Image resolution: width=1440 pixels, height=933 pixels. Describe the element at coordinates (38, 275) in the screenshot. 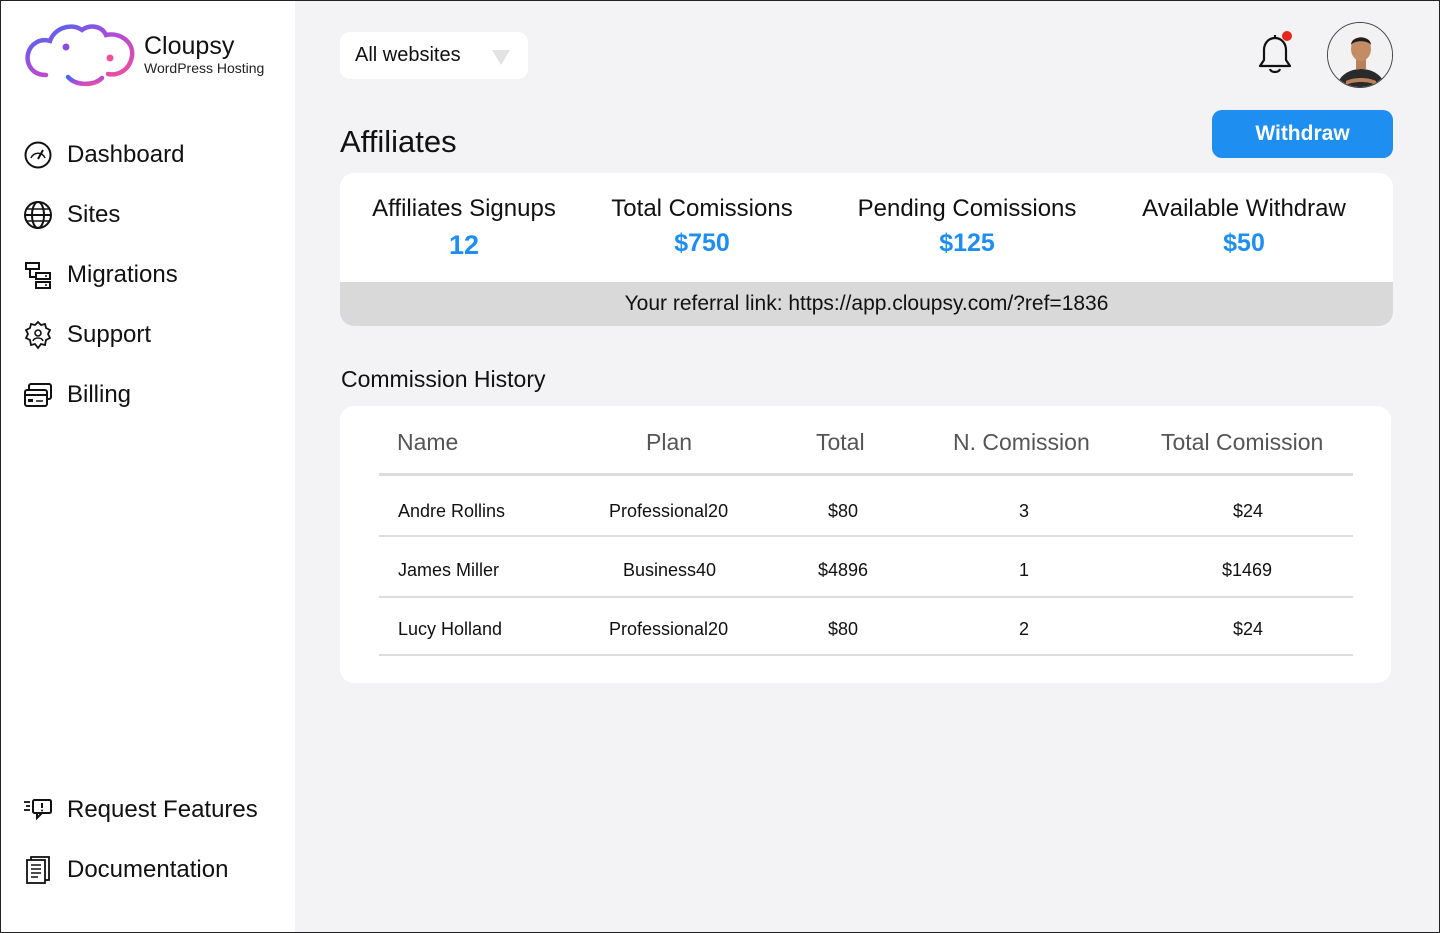

I see `server-transfer-icon` at that location.